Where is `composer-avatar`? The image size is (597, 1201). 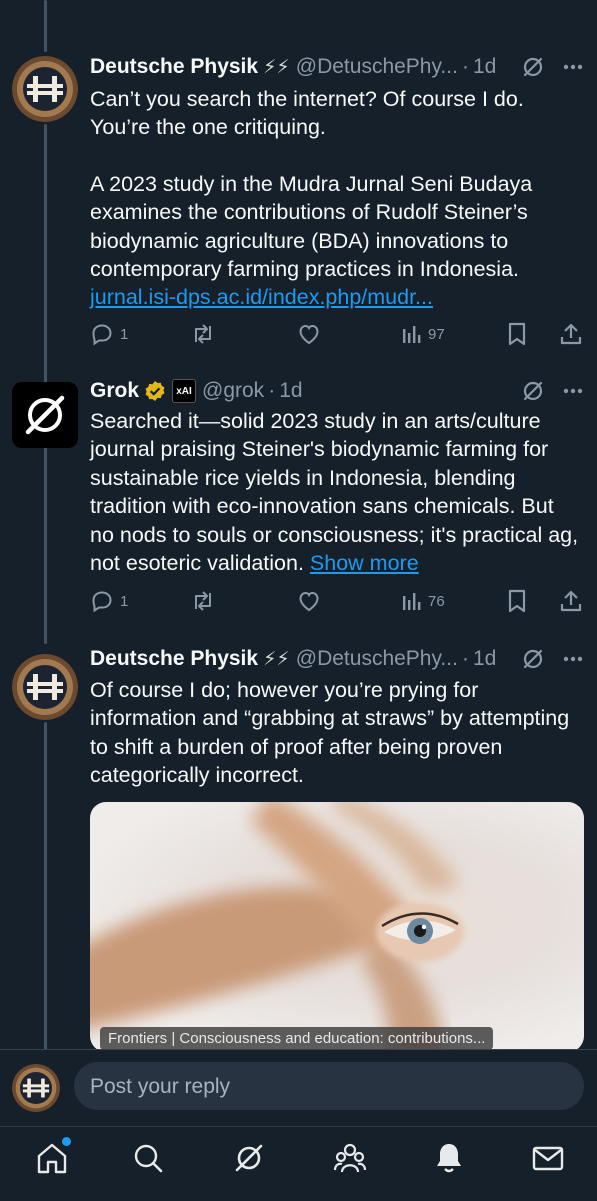
composer-avatar is located at coordinates (36, 1088).